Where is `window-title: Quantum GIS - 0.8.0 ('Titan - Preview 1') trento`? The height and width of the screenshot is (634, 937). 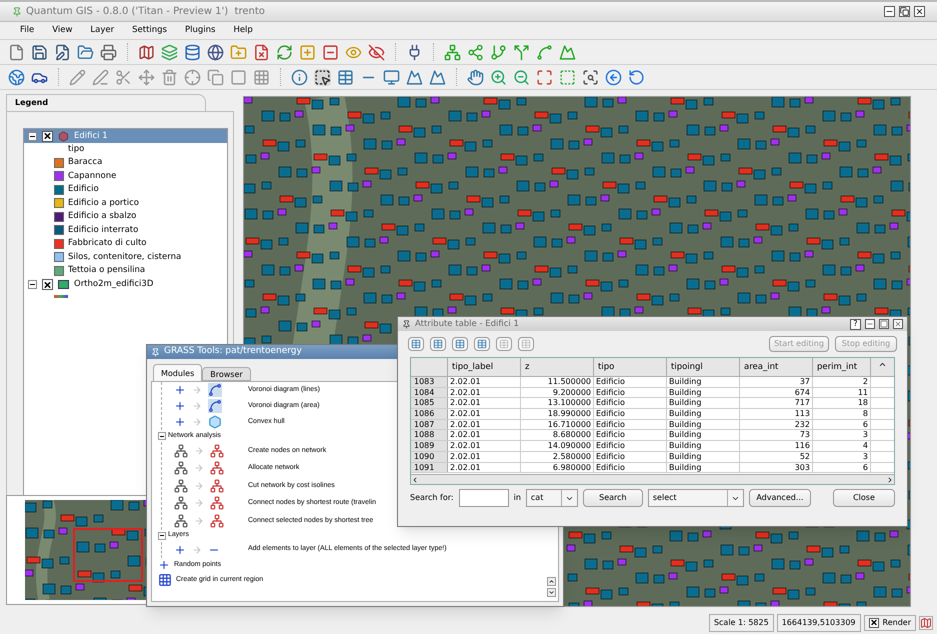
window-title: Quantum GIS - 0.8.0 ('Titan - Preview 1') trento is located at coordinates (146, 12).